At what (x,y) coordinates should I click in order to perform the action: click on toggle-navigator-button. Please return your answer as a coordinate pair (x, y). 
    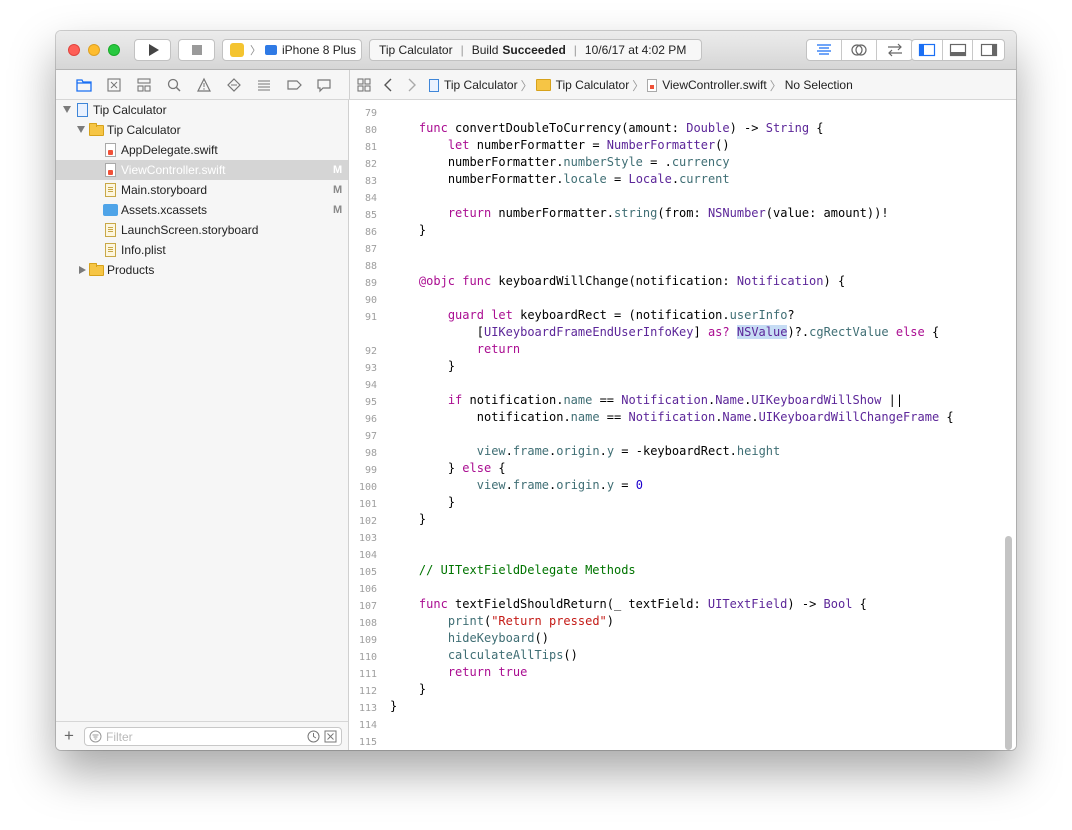
    Looking at the image, I should click on (927, 50).